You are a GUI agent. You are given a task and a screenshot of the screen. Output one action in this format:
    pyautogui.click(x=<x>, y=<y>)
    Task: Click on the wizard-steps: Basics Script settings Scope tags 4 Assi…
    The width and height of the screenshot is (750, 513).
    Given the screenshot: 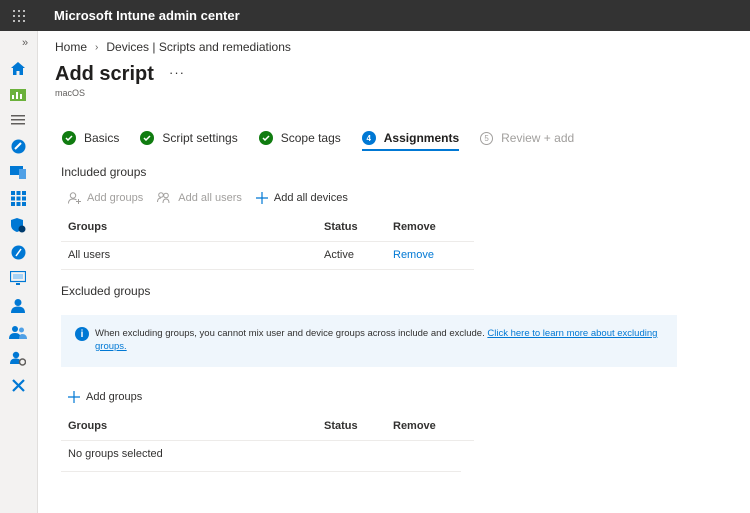 What is the action you would take?
    pyautogui.click(x=328, y=141)
    